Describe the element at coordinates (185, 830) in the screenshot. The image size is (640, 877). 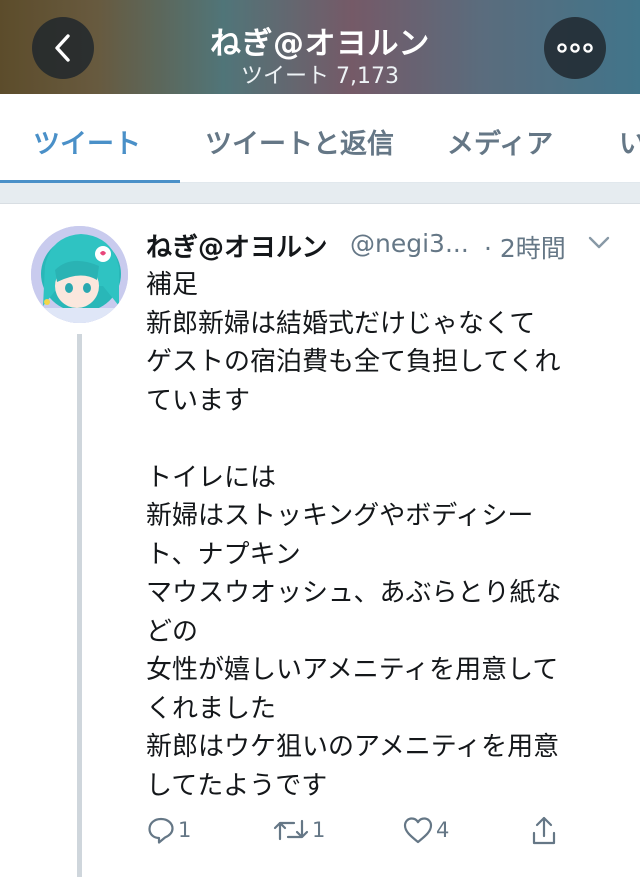
I see `reply-count: 1` at that location.